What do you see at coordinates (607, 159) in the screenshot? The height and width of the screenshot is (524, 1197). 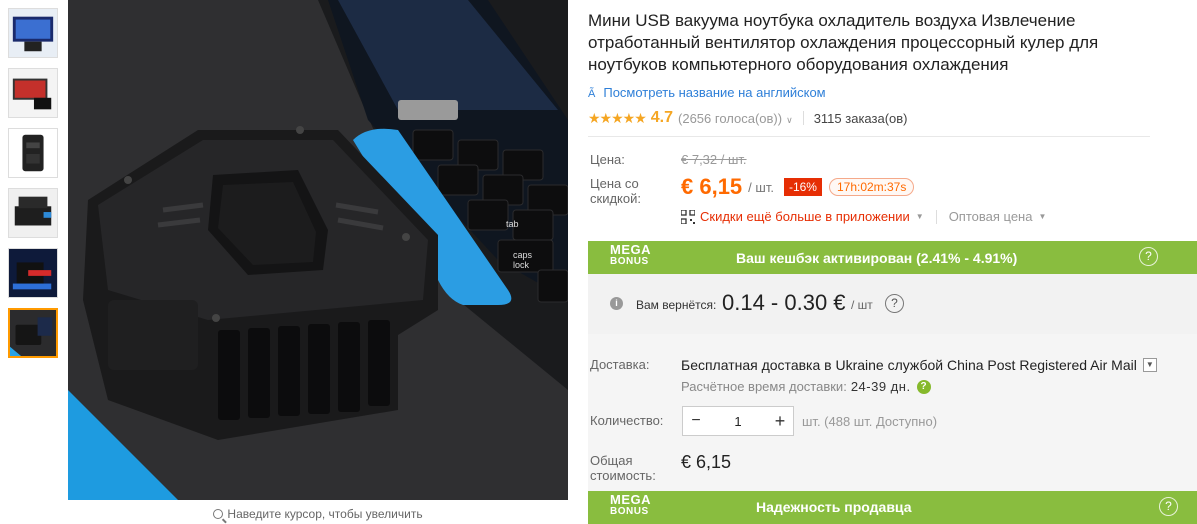 I see `price-label: Цена:` at bounding box center [607, 159].